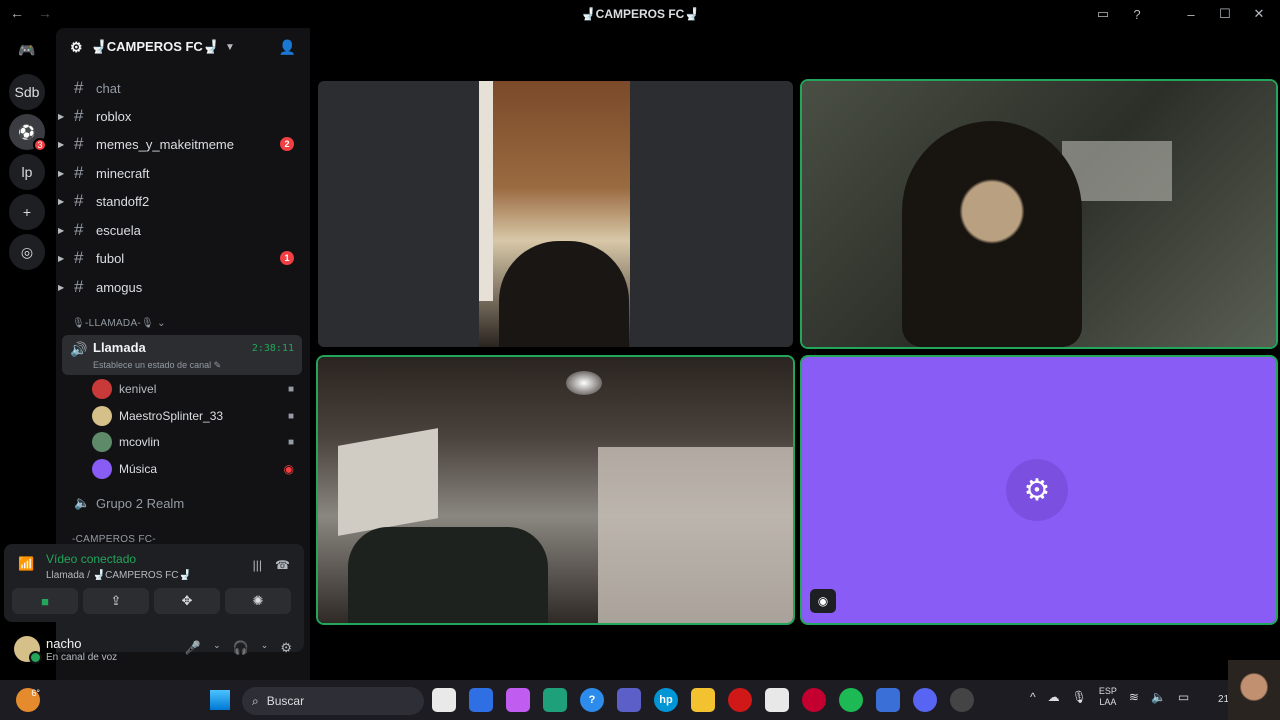  What do you see at coordinates (197, 389) in the screenshot?
I see `voice-member: kenivel ■` at bounding box center [197, 389].